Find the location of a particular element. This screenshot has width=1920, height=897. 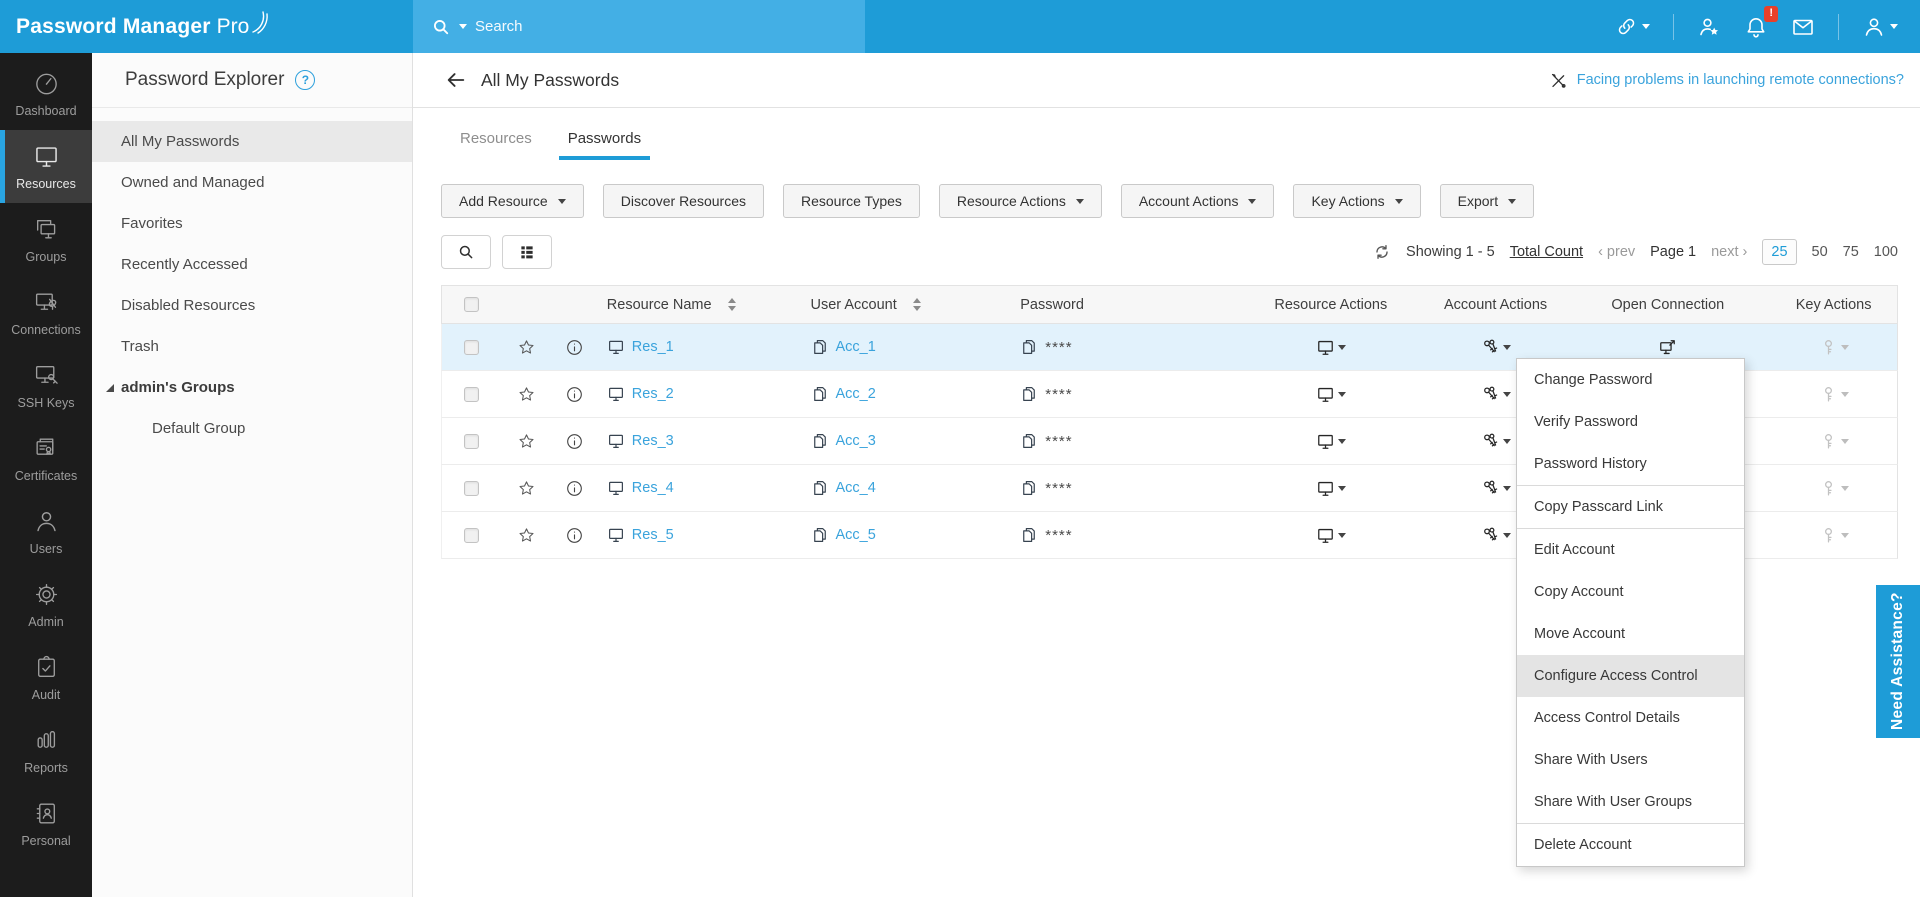

explorer-item-favorites: Favorites is located at coordinates (252, 223).